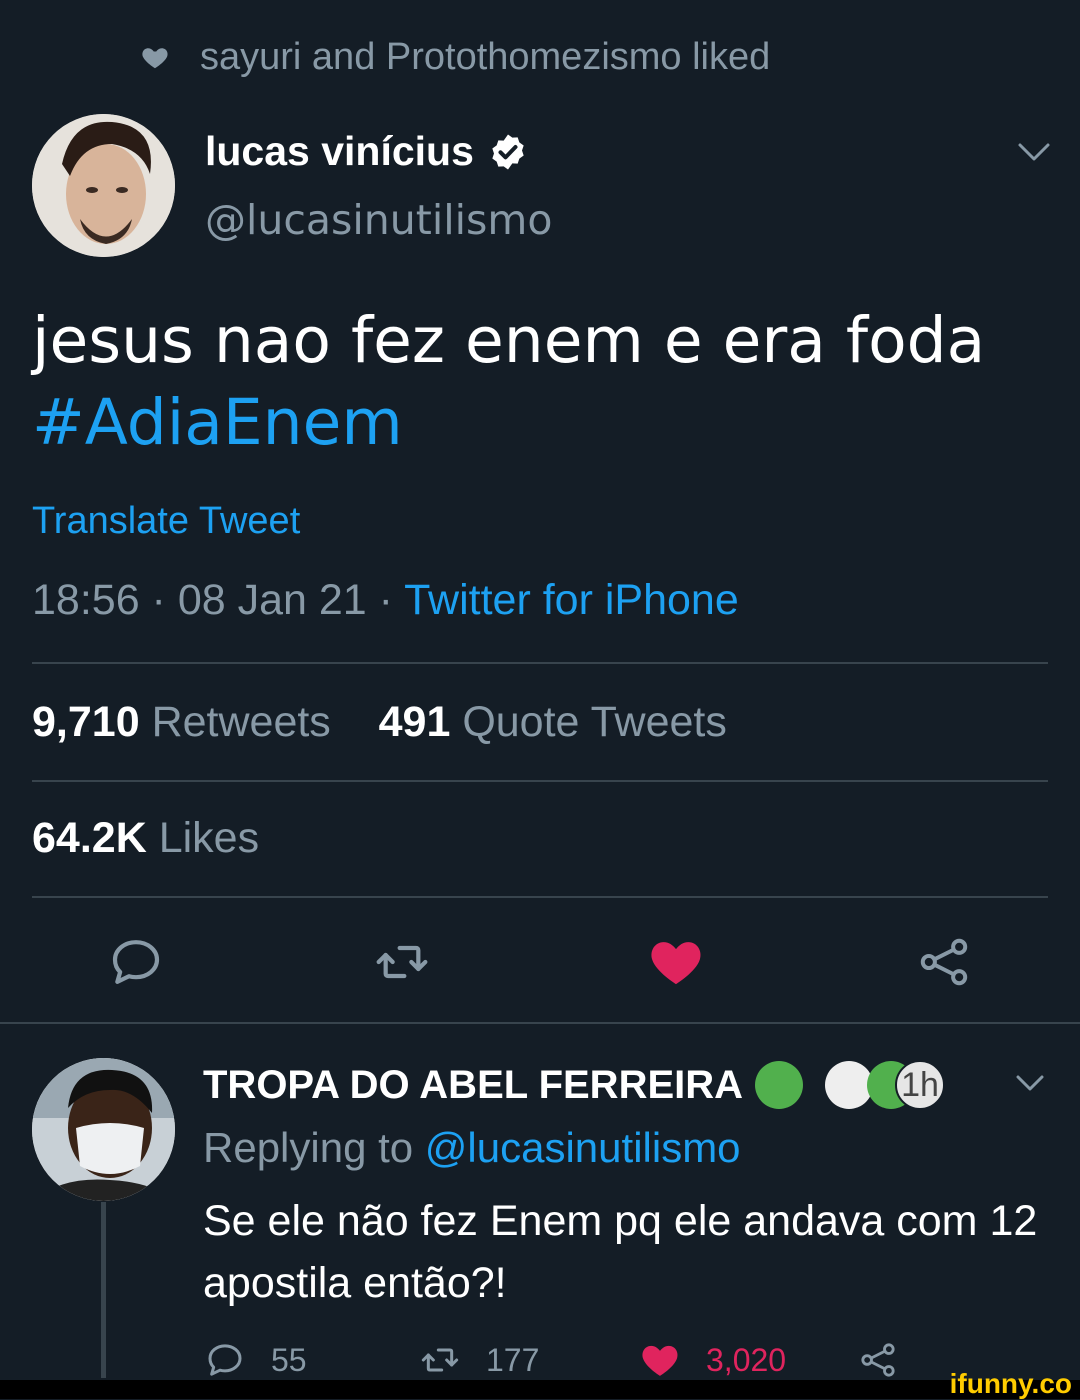 Image resolution: width=1080 pixels, height=1400 pixels. I want to click on quote-count: 491, so click(414, 722).